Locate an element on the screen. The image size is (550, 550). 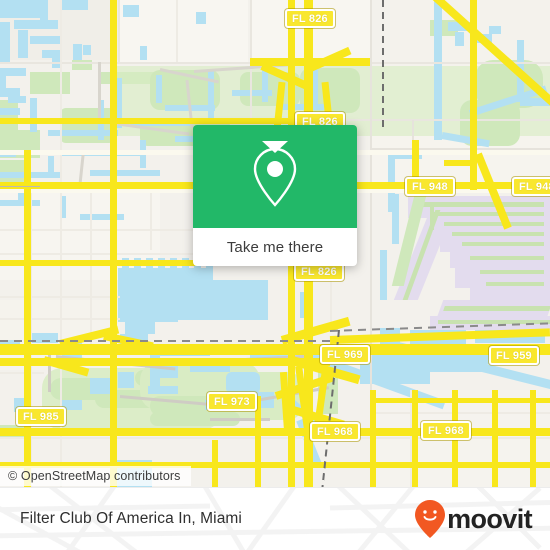
highway-shield: FL 826 is located at coordinates (310, 18).